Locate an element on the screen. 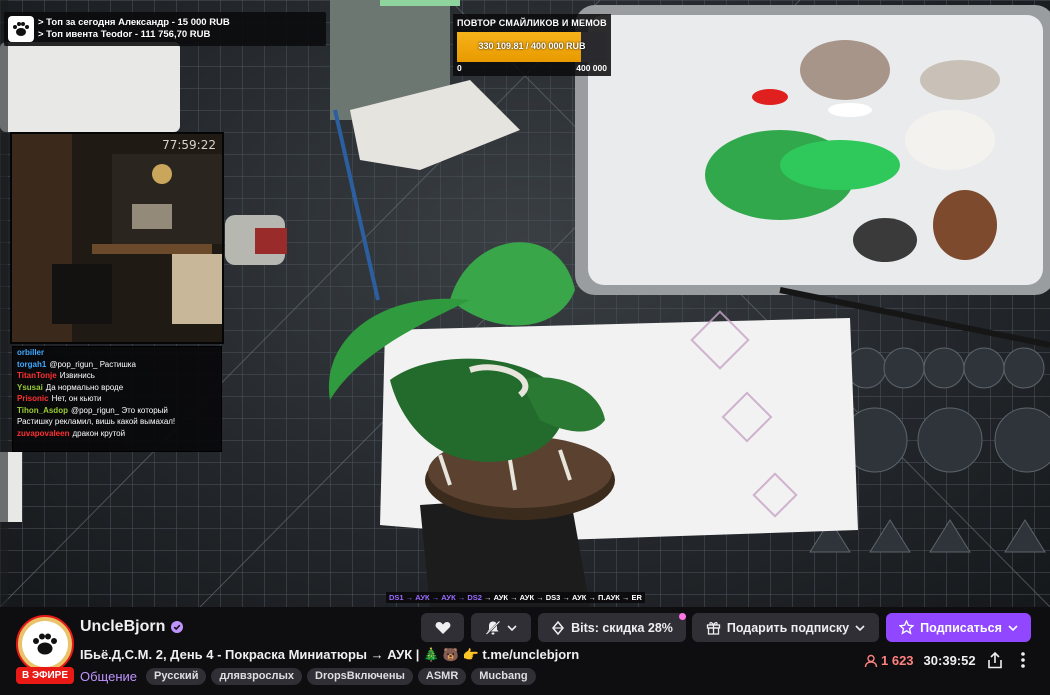 This screenshot has width=1050, height=695. gift-sub-button: Подарить подписку is located at coordinates (785, 627).